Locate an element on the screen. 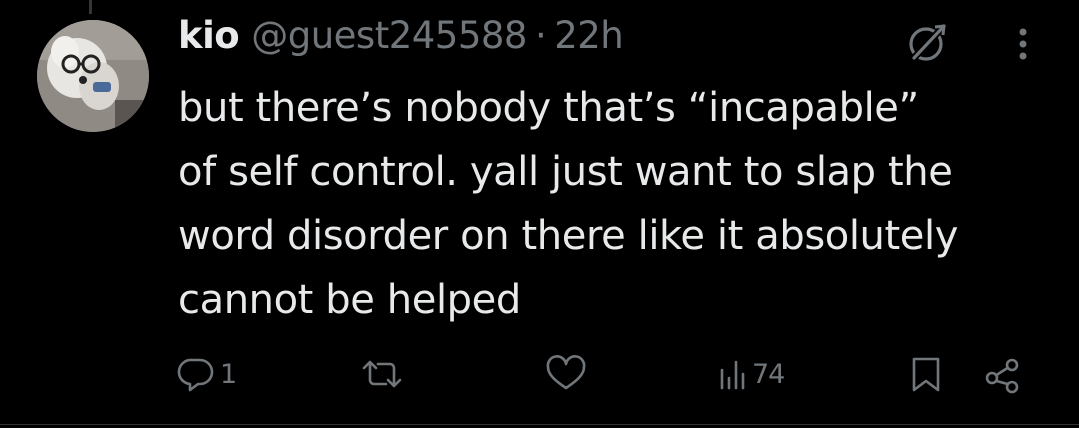 The height and width of the screenshot is (428, 1079). repost-icon is located at coordinates (382, 374).